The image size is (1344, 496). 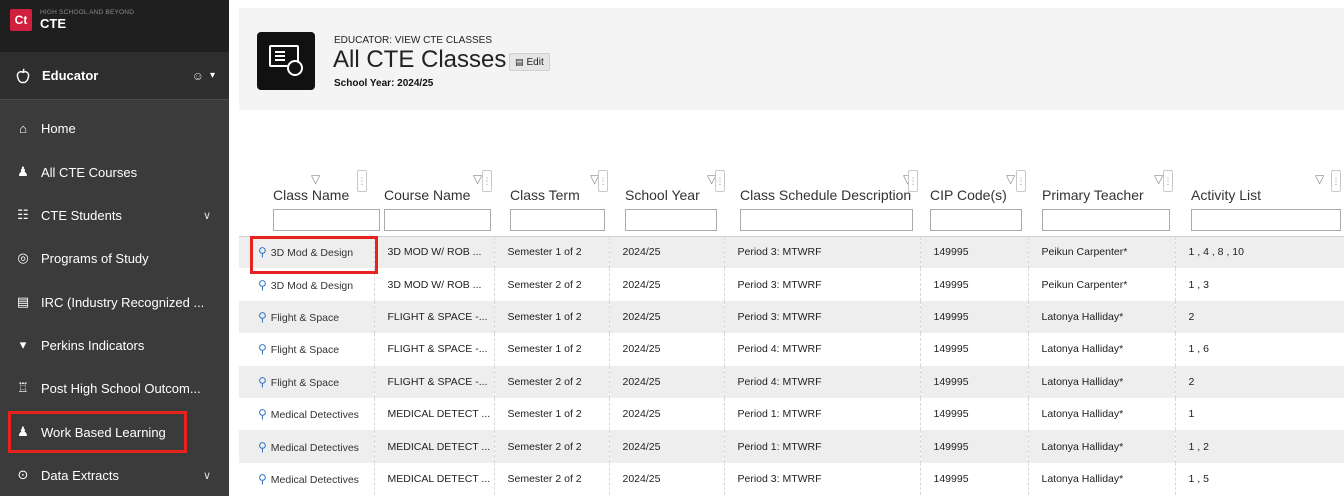 I want to click on brand-title: CTE, so click(x=53, y=23).